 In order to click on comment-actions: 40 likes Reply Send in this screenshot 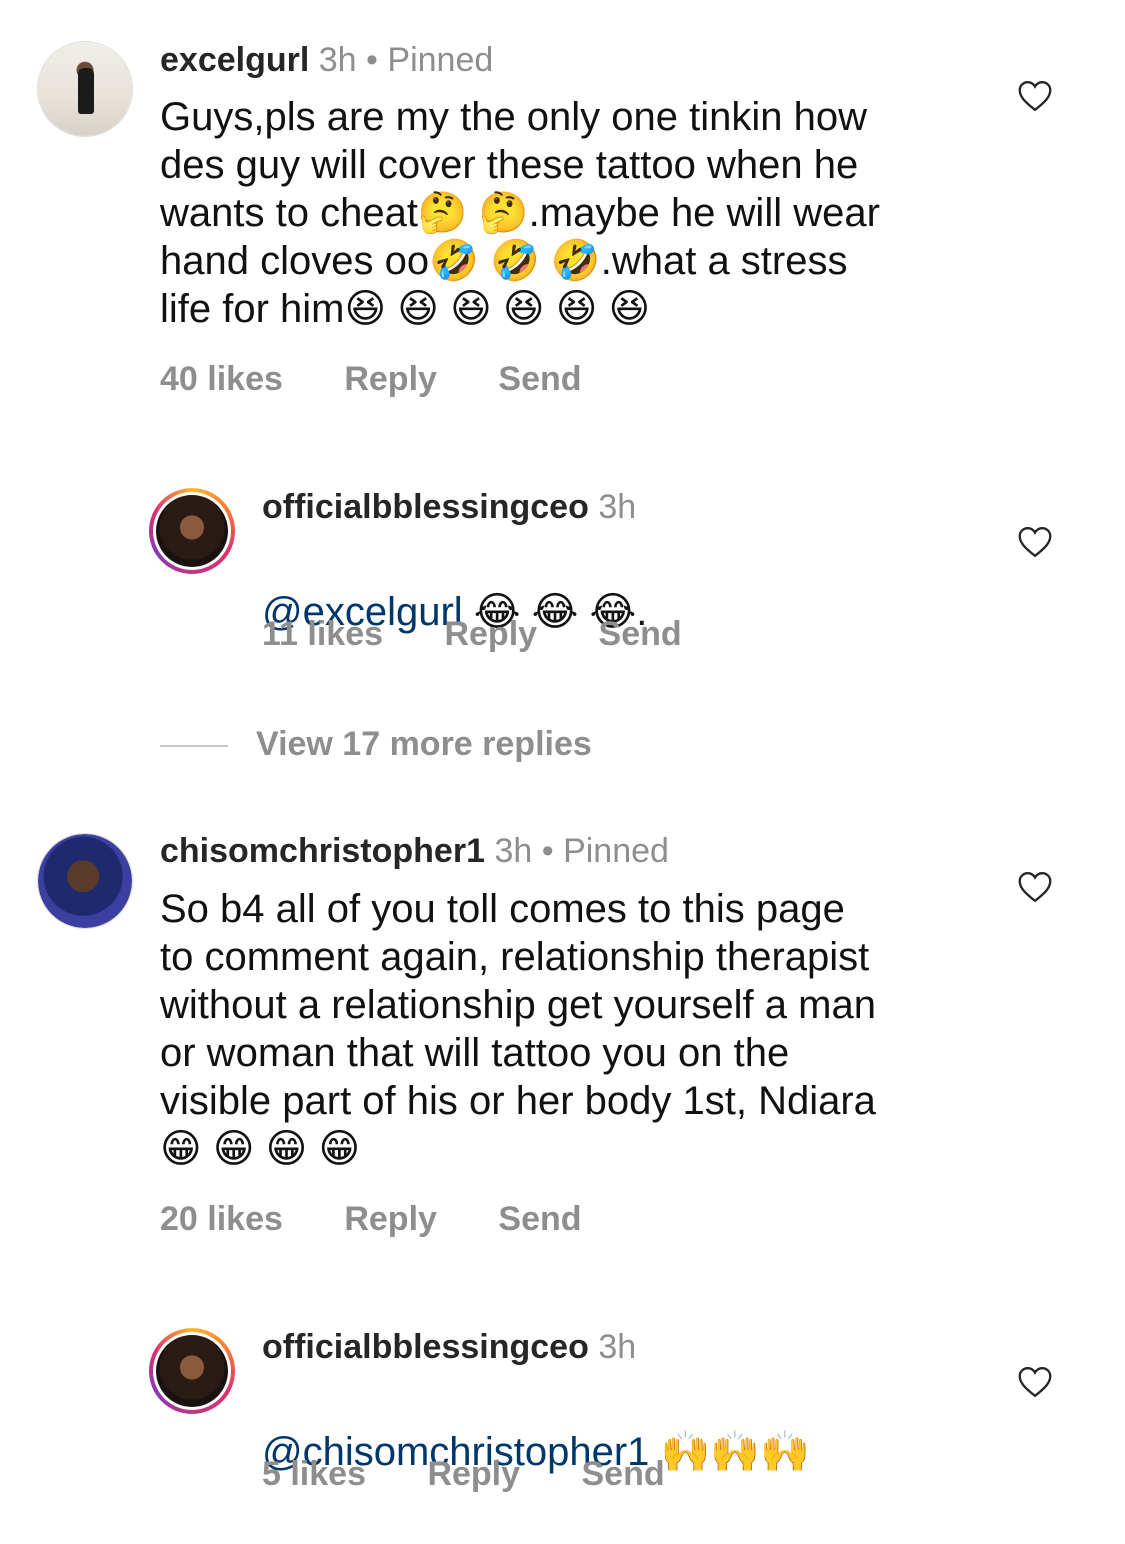, I will do `click(397, 379)`.